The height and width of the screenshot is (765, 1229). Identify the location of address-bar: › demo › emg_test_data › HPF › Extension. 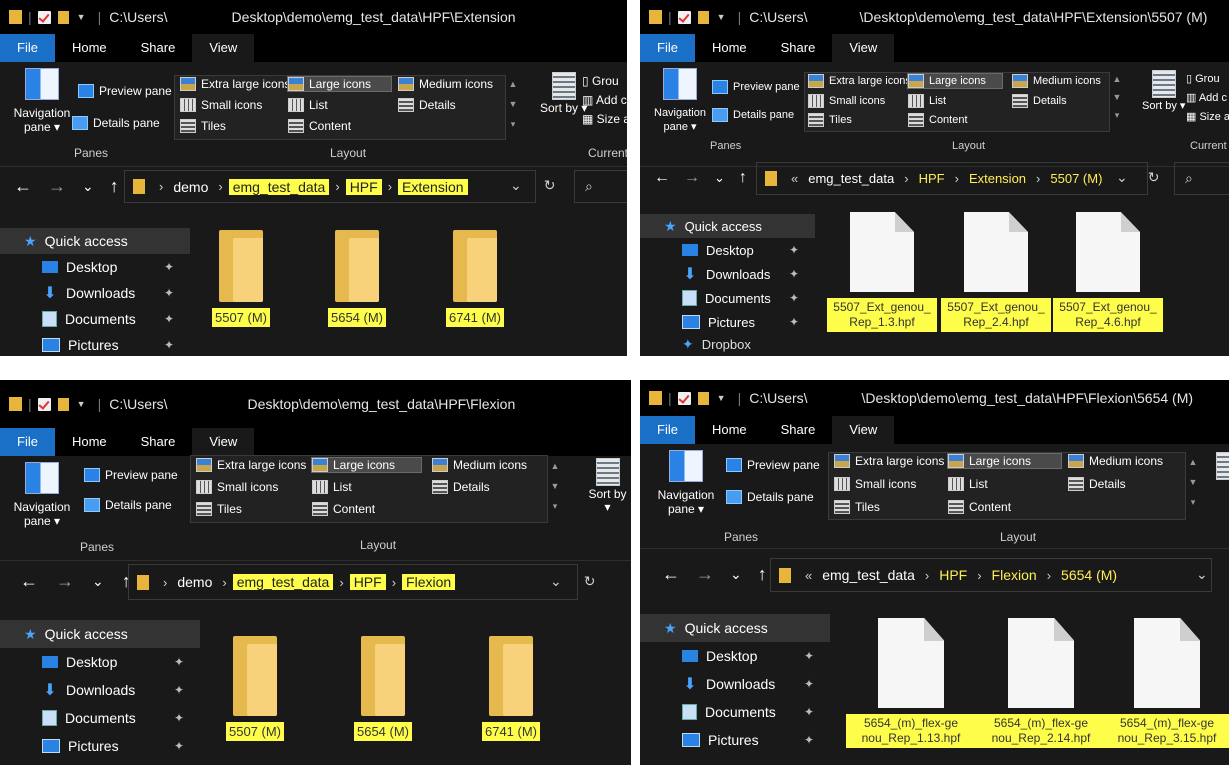
(330, 186).